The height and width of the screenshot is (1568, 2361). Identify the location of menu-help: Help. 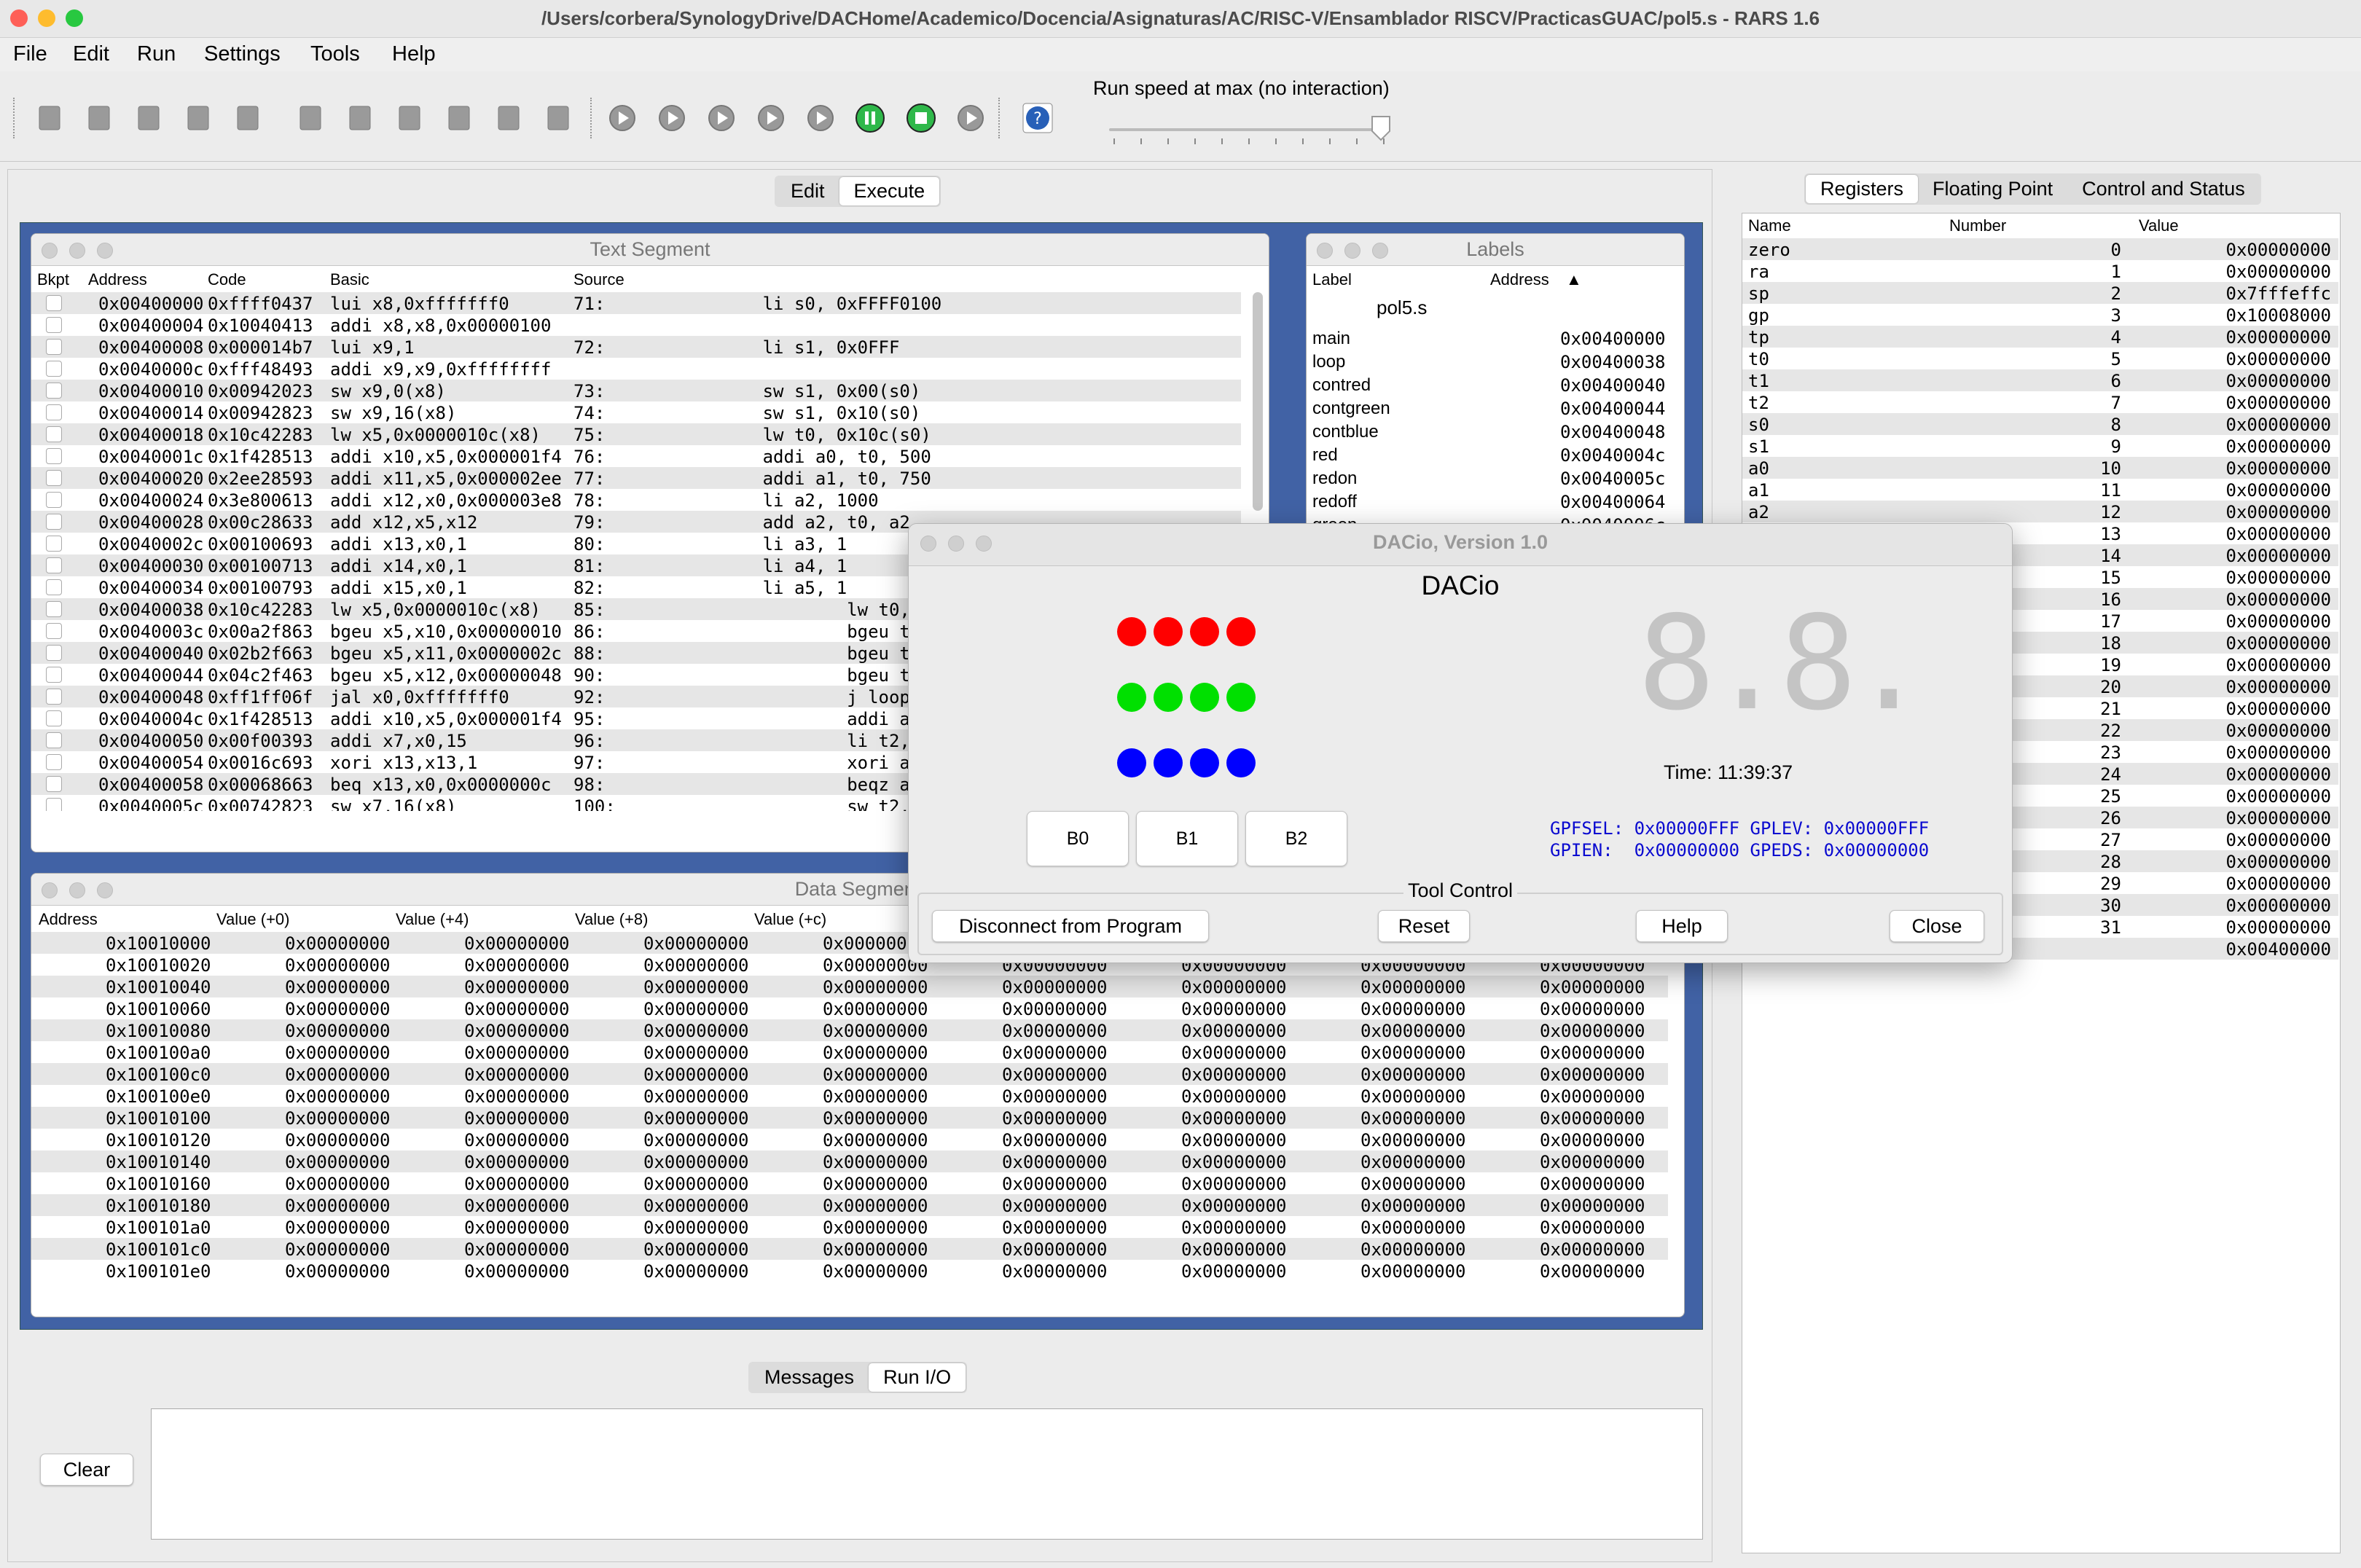
(414, 54).